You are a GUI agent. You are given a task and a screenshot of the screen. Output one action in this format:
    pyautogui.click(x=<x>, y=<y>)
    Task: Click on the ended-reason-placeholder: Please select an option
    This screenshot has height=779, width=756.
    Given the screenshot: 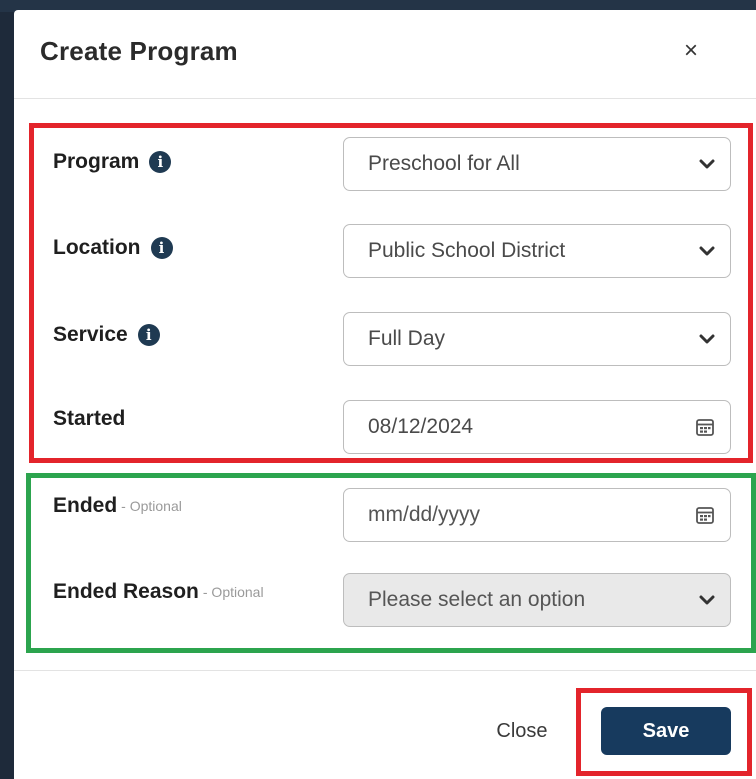 What is the action you would take?
    pyautogui.click(x=477, y=599)
    